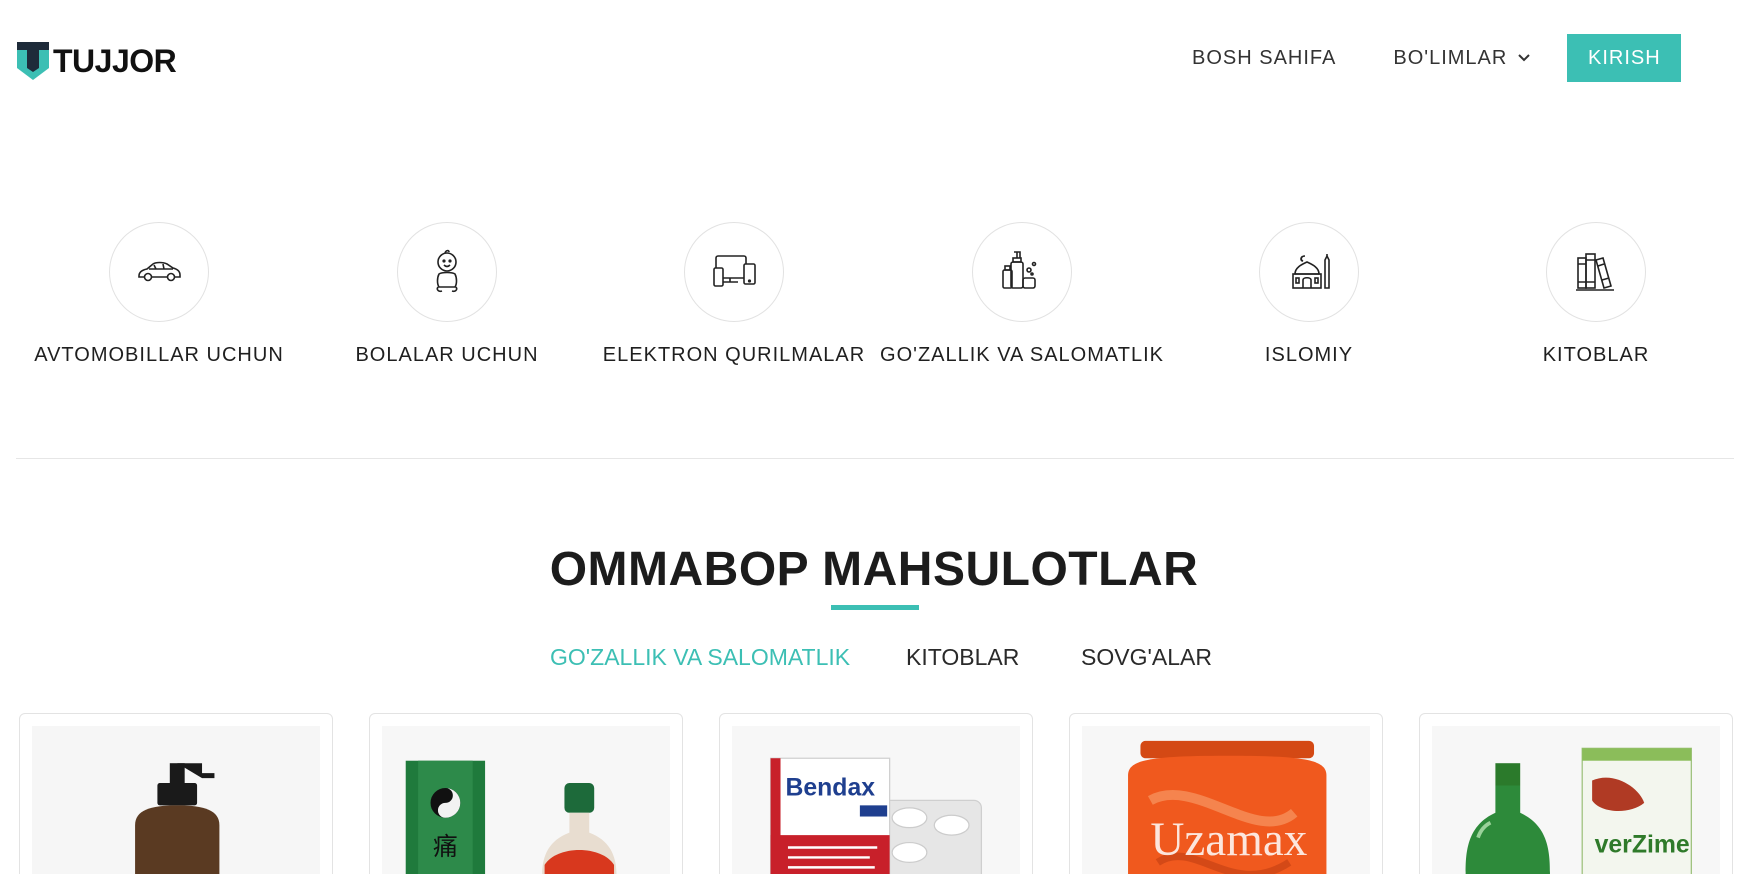  I want to click on category-label: AVTOMOBILLAR UCHUN, so click(159, 355).